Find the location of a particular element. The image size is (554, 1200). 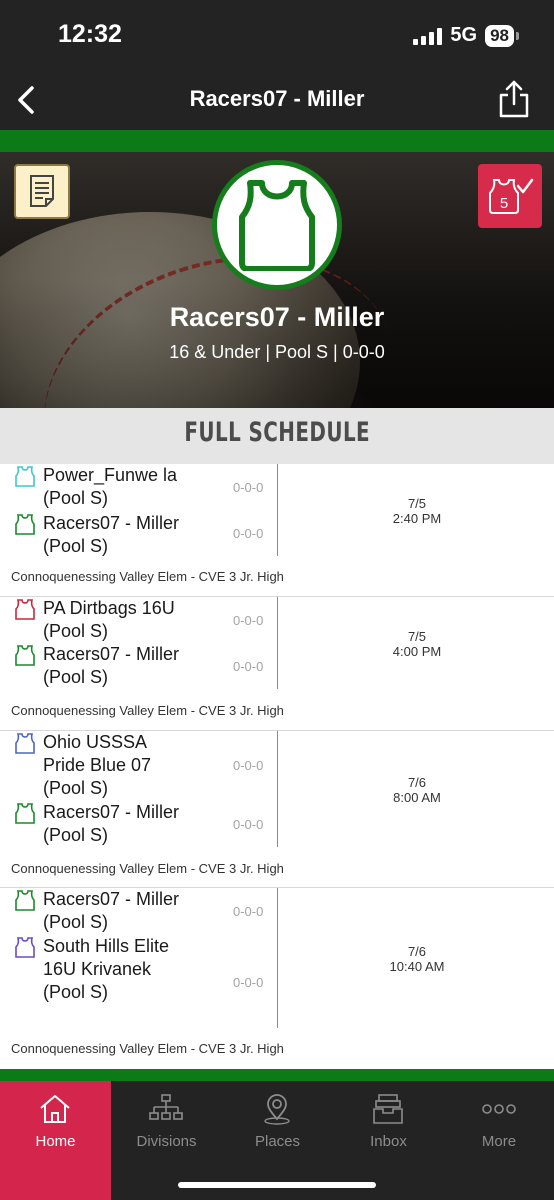

team-name: PA Dirtbags 16U (Pool S) is located at coordinates (109, 619).